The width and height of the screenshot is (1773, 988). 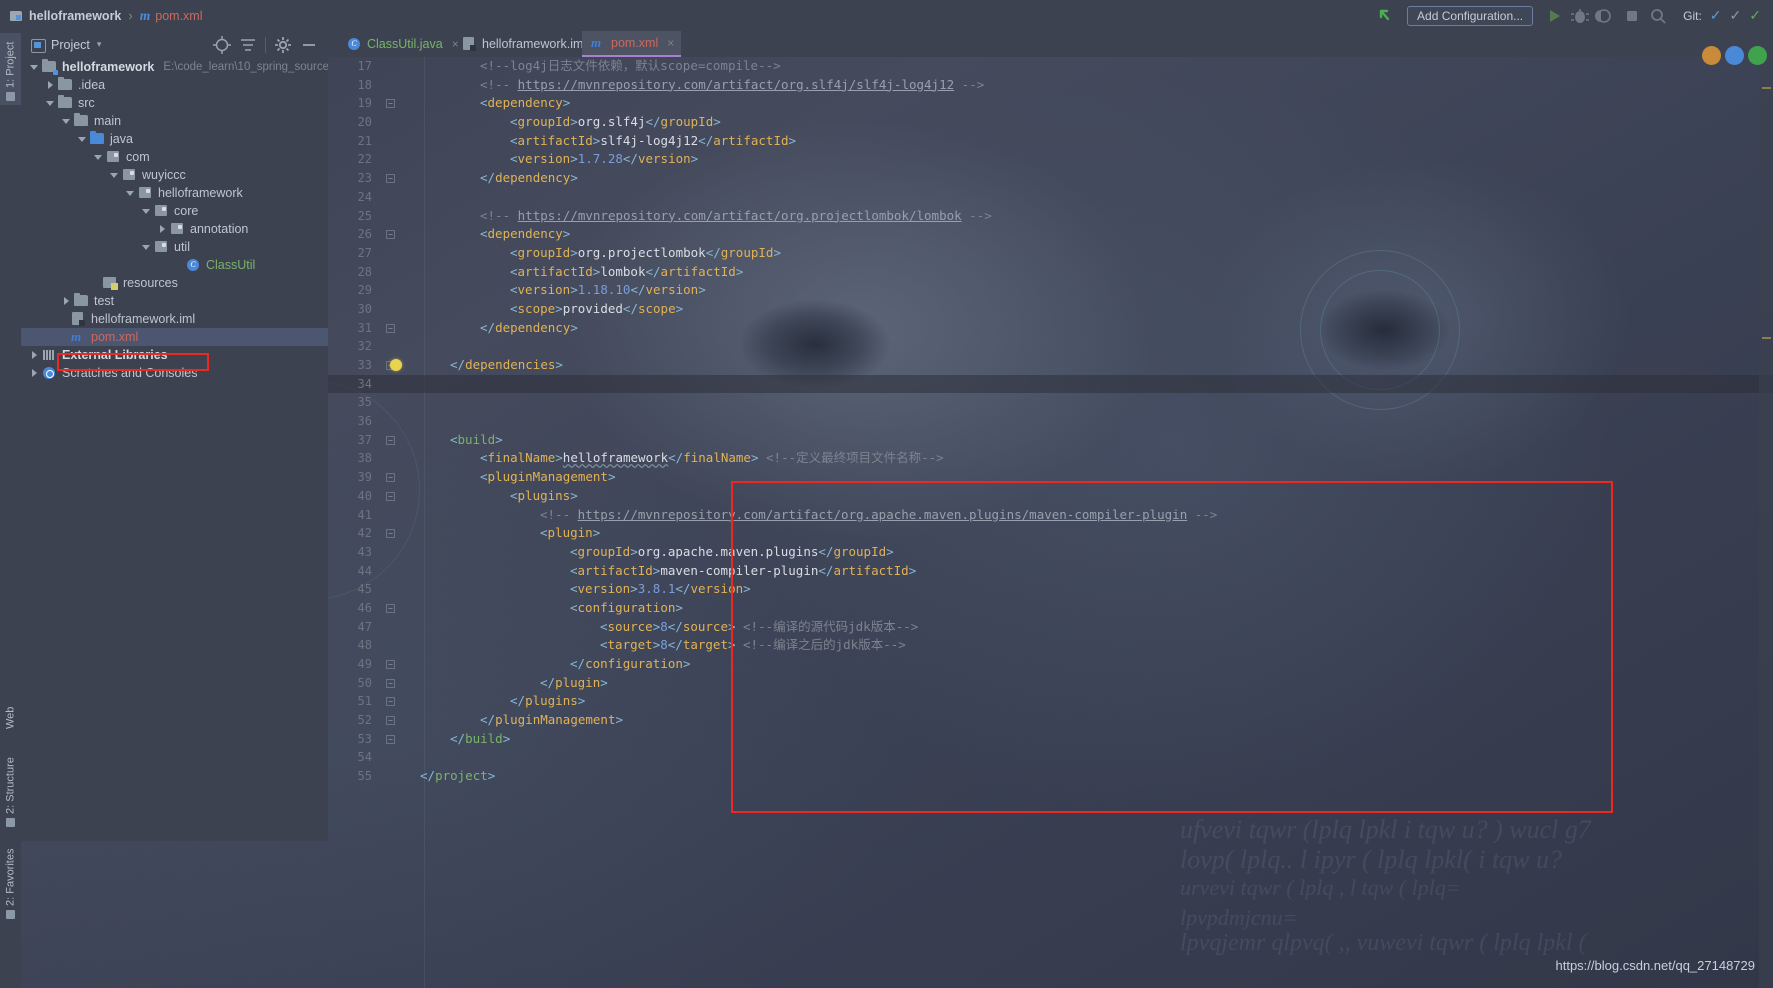 I want to click on tree-node-wuyiccc: wuyiccc, so click(x=174, y=175).